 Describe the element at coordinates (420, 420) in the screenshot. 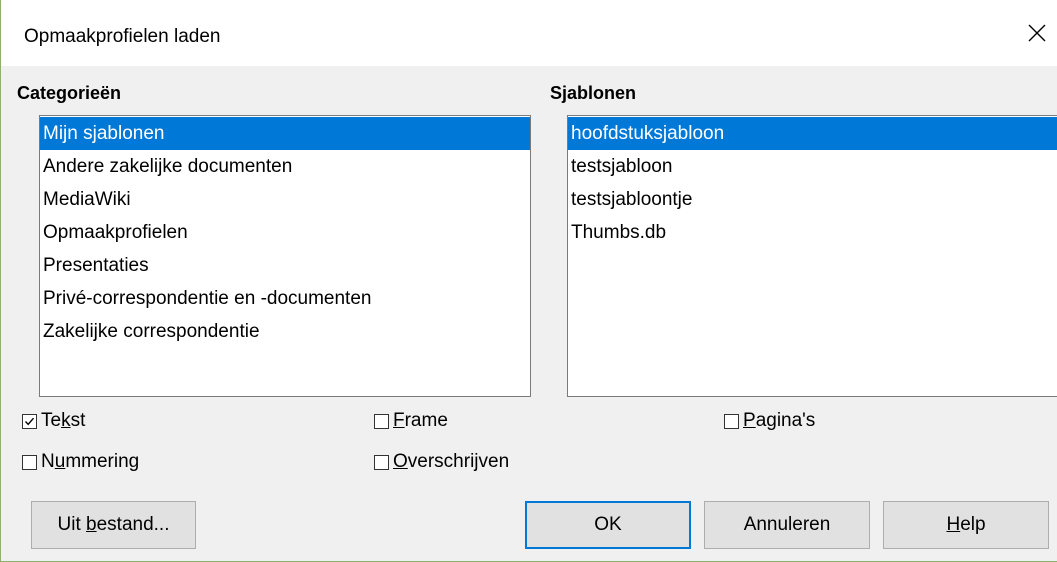

I see `frame-checkbox-label: Frame` at that location.